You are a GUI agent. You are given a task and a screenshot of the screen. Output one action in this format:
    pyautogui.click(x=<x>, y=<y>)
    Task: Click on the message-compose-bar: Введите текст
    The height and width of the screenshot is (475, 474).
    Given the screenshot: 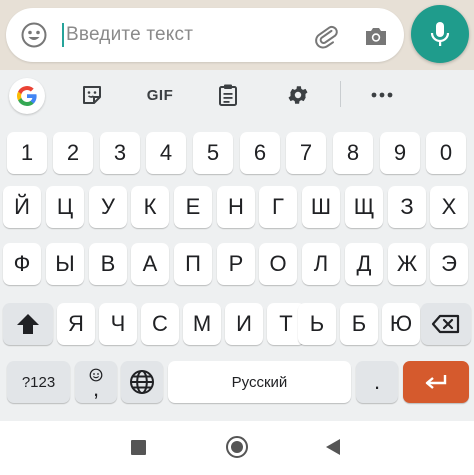 What is the action you would take?
    pyautogui.click(x=237, y=35)
    